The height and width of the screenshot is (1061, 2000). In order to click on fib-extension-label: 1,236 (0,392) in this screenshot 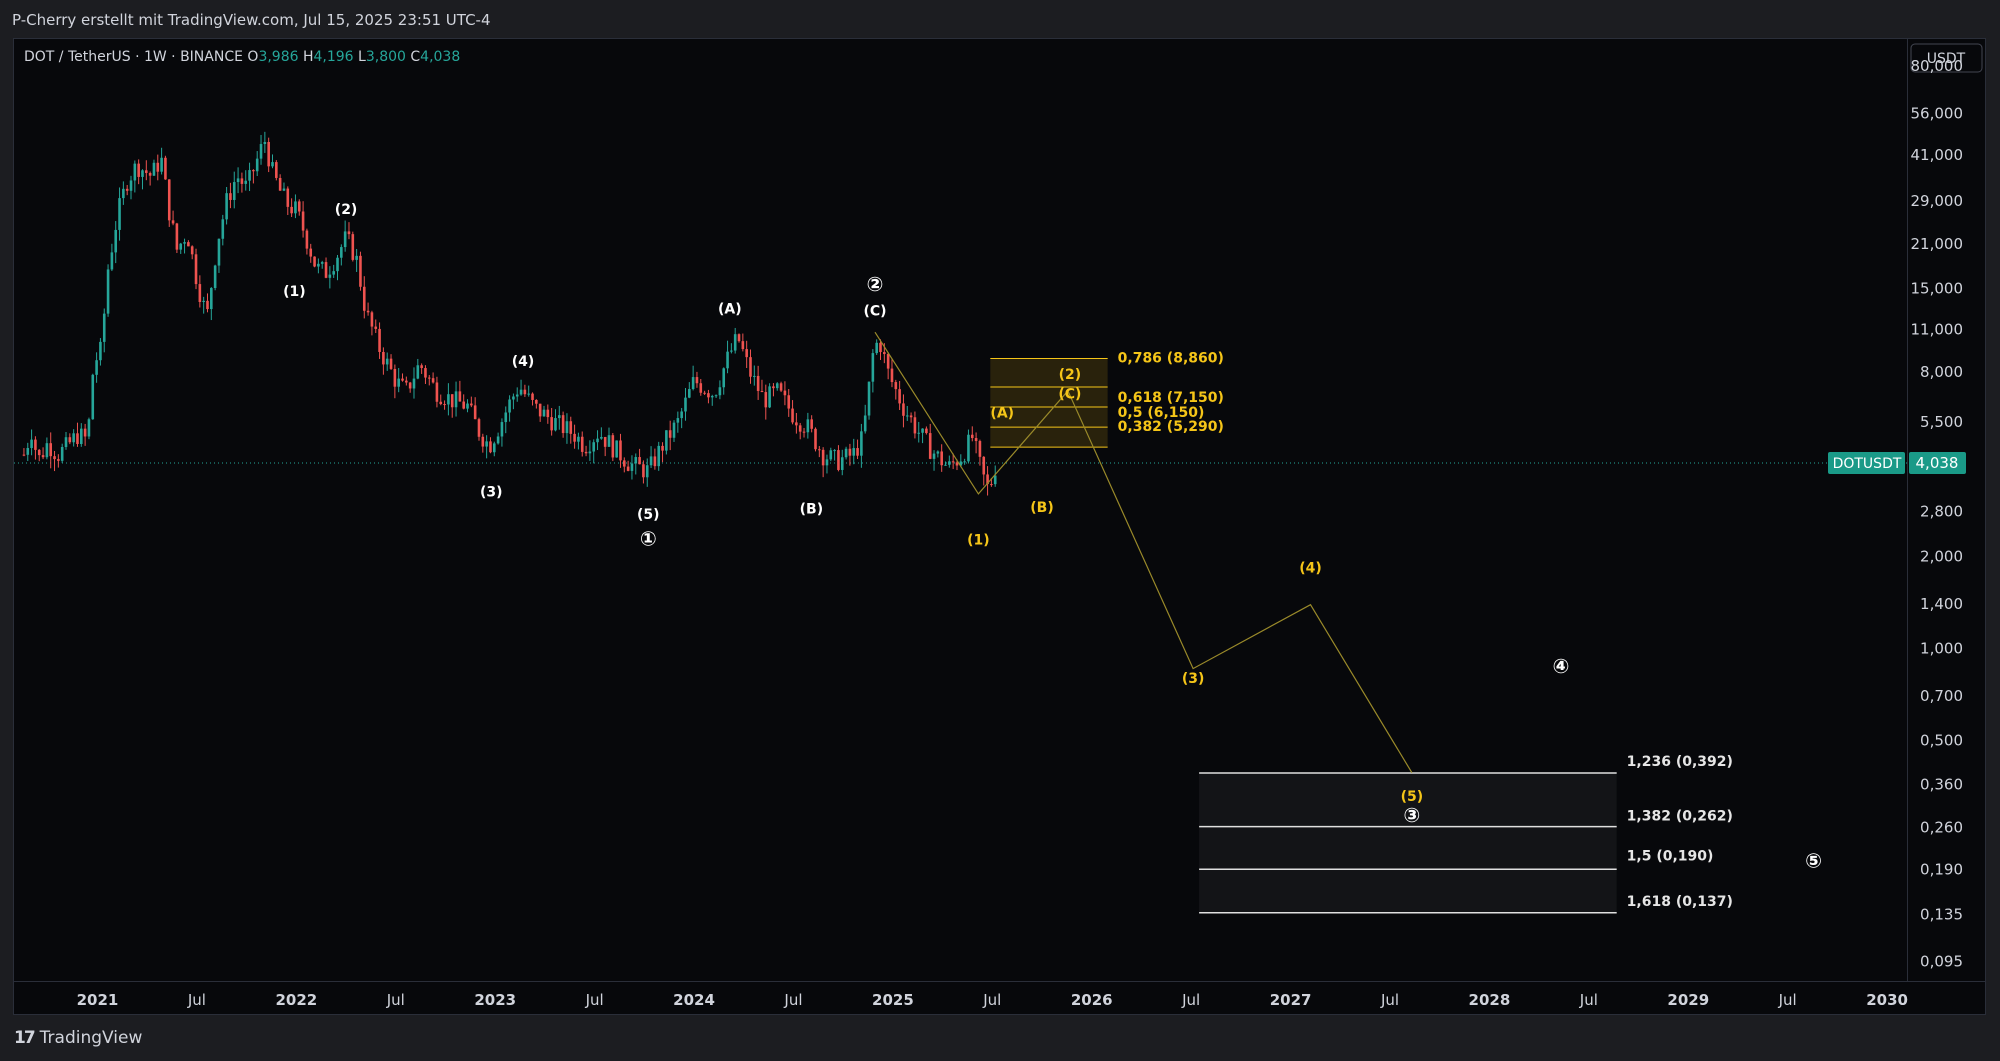, I will do `click(1680, 762)`.